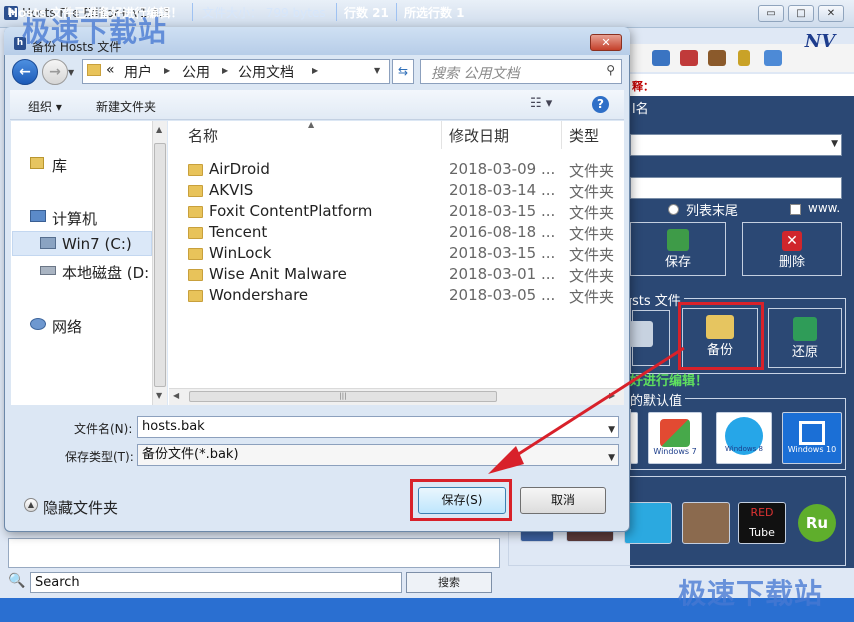  I want to click on chevron-up-icon: ▲, so click(31, 505).